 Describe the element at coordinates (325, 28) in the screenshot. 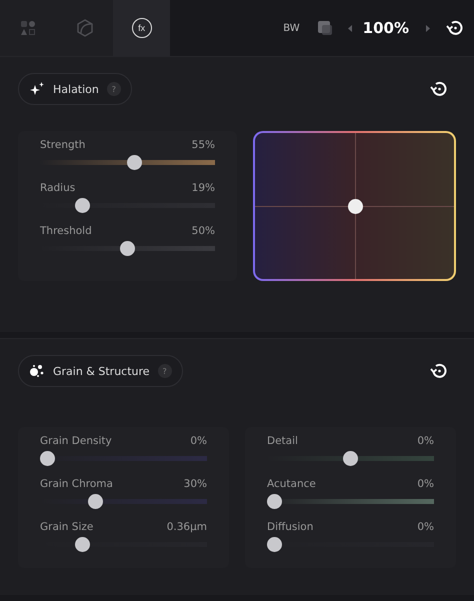

I see `texture-icon` at that location.